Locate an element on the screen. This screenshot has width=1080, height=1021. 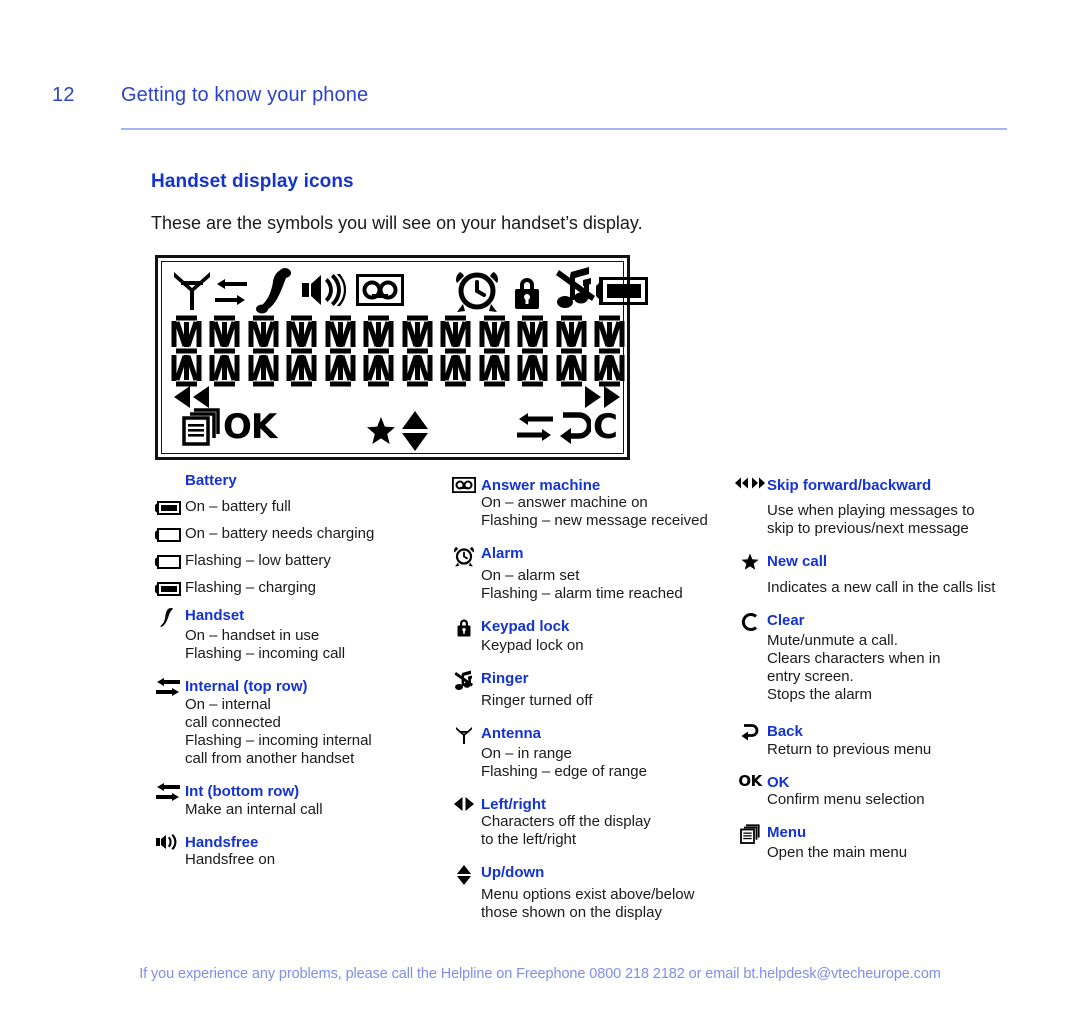
legend-line: Keypad lock on is located at coordinates (532, 645).